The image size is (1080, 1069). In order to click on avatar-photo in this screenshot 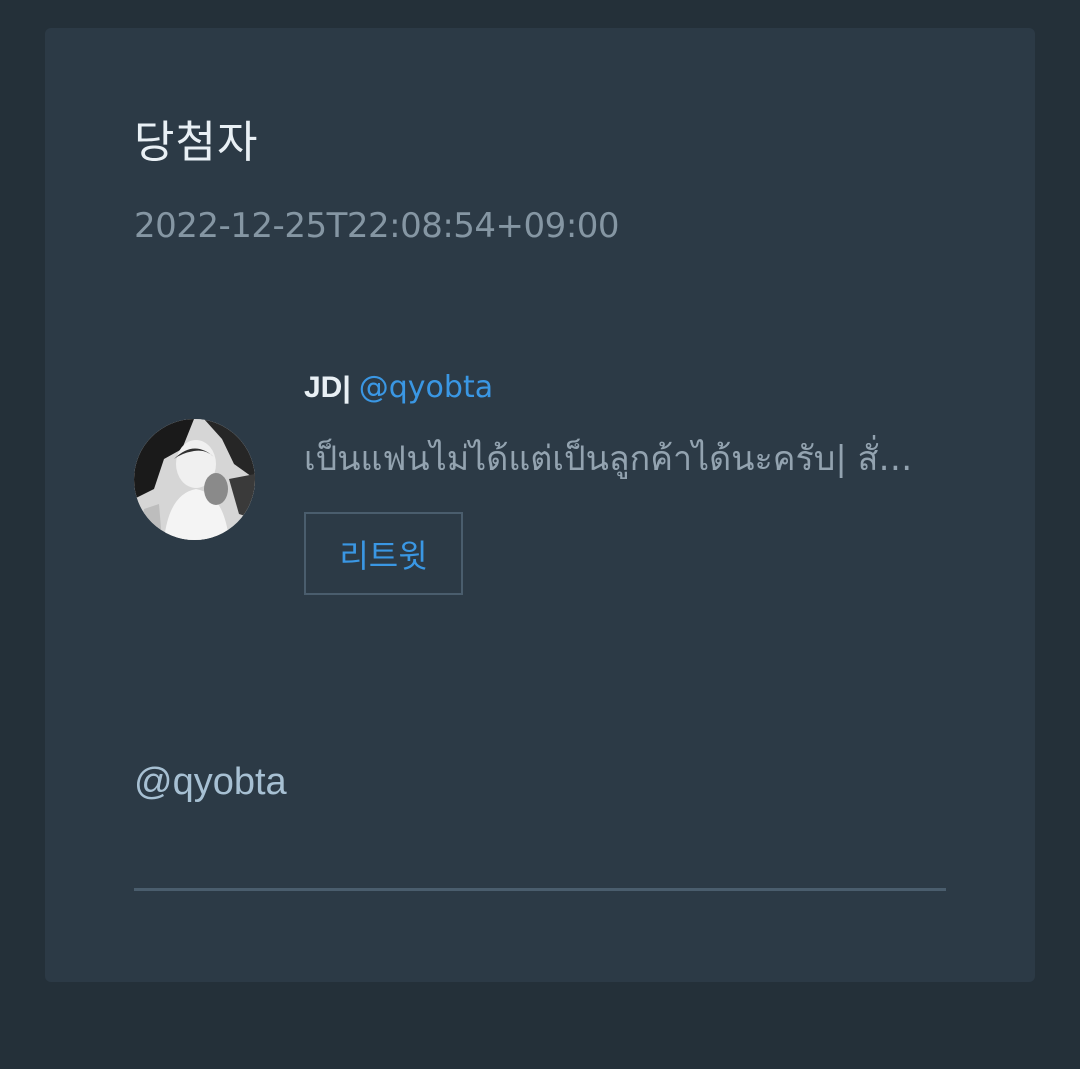, I will do `click(194, 479)`.